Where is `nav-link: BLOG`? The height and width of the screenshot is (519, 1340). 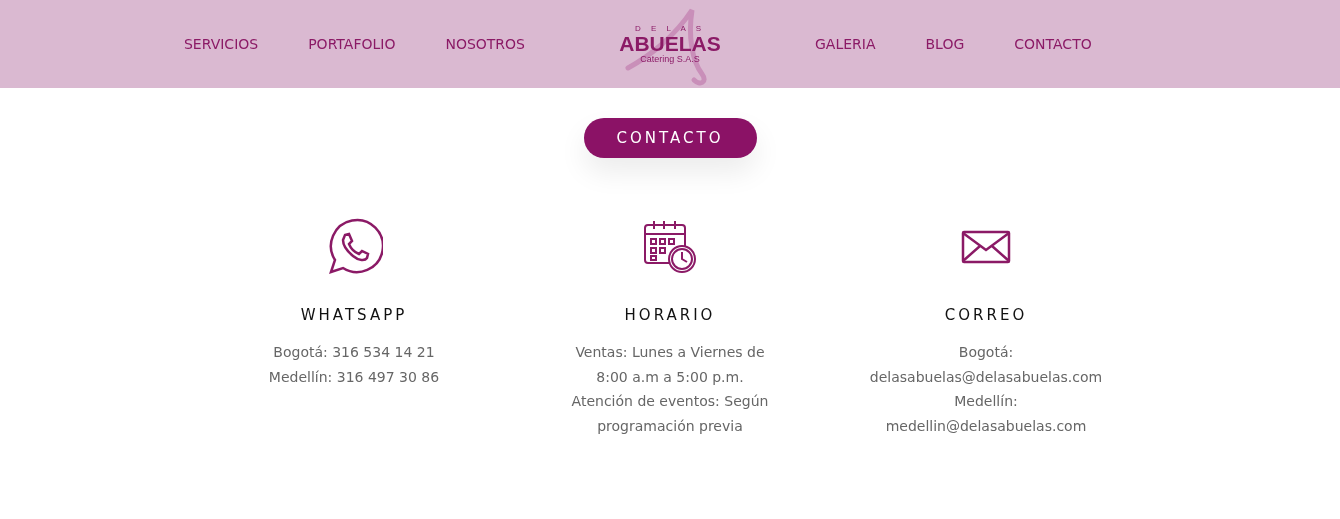
nav-link: BLOG is located at coordinates (945, 44).